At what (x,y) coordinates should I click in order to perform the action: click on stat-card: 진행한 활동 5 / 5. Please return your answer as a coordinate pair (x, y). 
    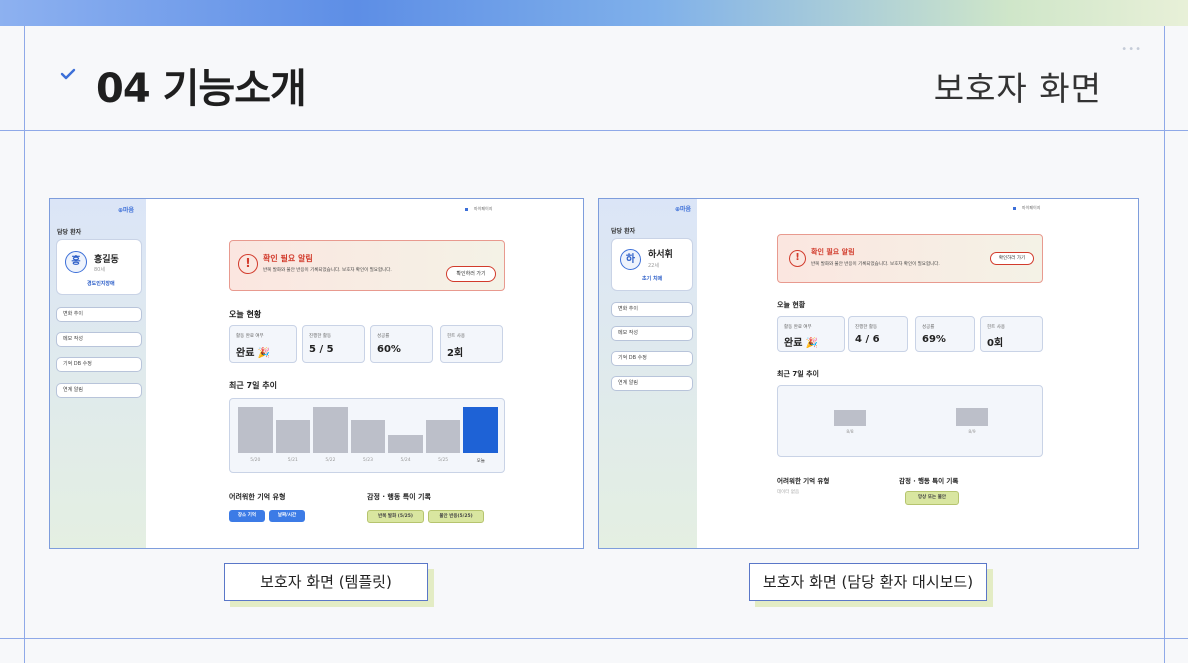
    Looking at the image, I should click on (333, 344).